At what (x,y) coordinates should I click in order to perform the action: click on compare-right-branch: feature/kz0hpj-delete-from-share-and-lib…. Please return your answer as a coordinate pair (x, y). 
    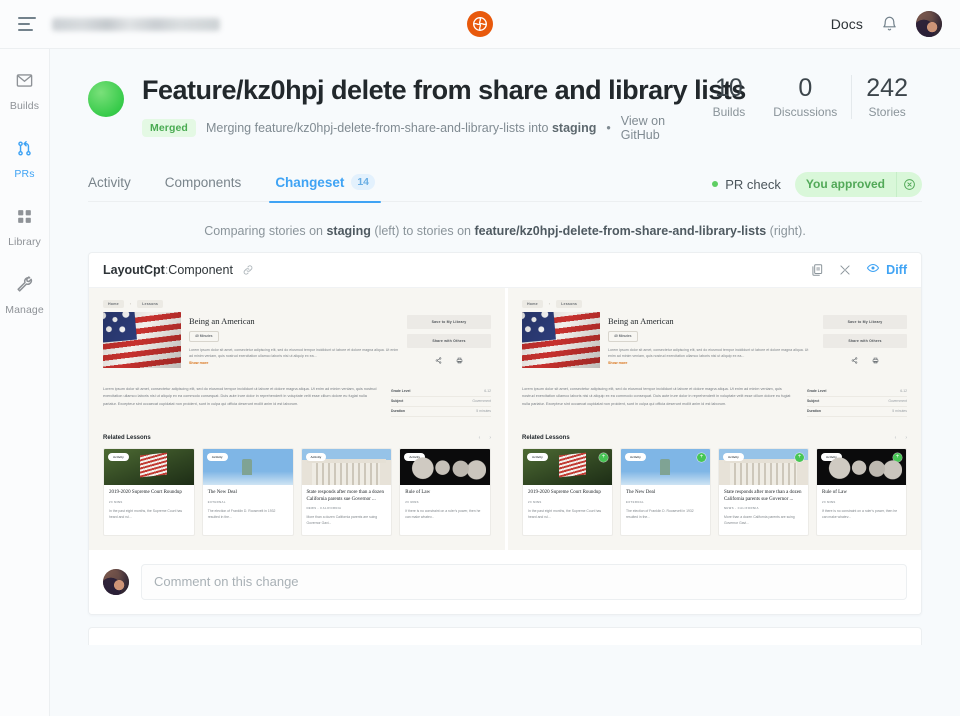
    Looking at the image, I should click on (620, 230).